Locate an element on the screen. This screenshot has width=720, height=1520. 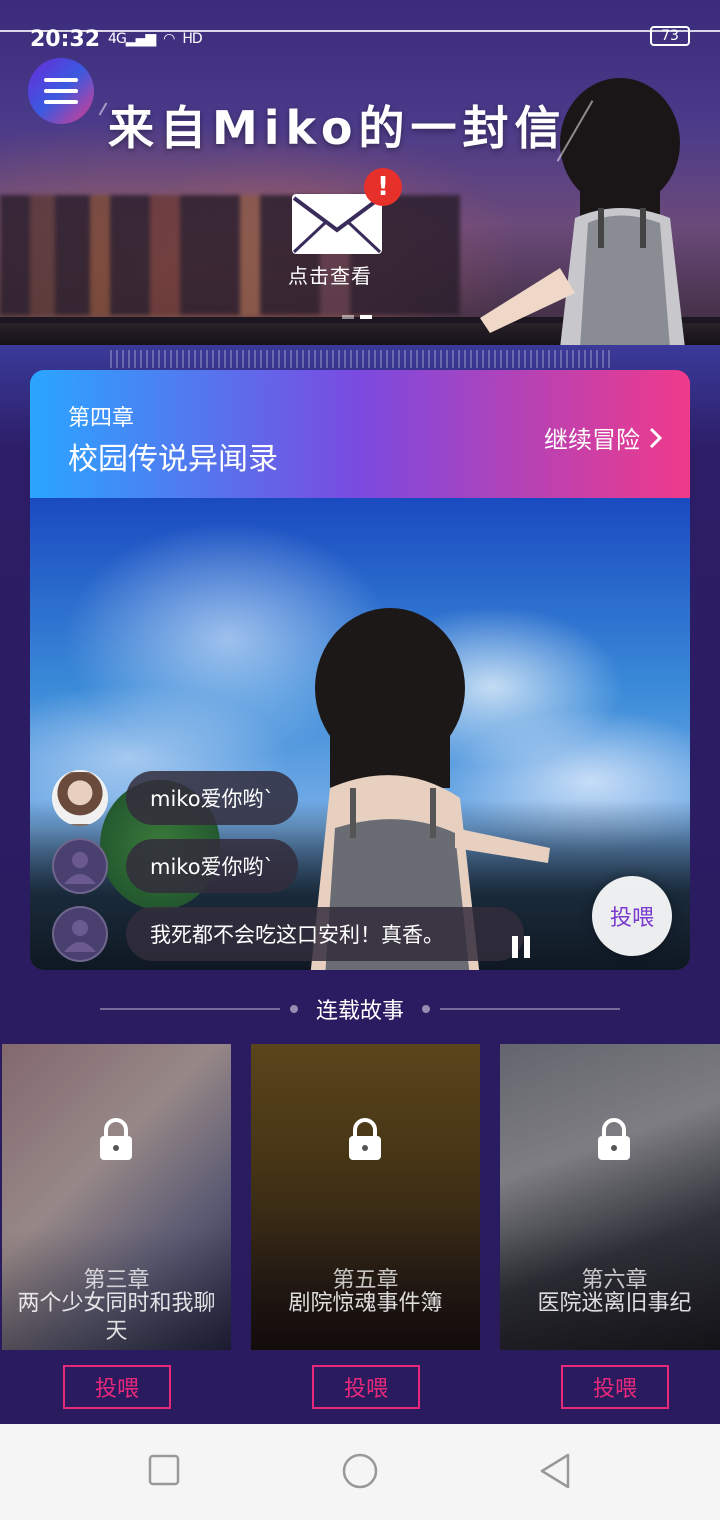
title-deco-line is located at coordinates (103, 109).